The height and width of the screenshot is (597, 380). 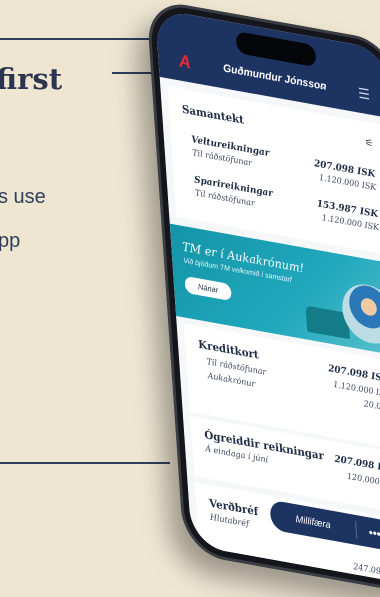 I want to click on bills-due-amount: 120.000 ISK, so click(x=363, y=481).